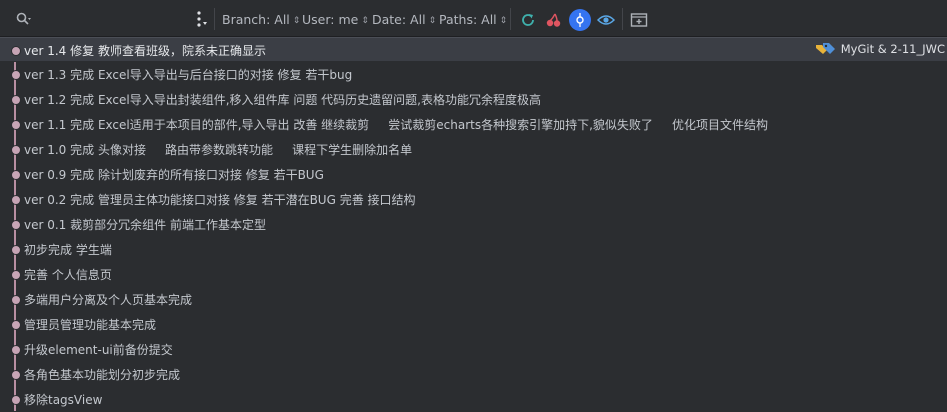 This screenshot has height=412, width=947. I want to click on commit-message: 各角色基本功能划分初步完成, so click(102, 375).